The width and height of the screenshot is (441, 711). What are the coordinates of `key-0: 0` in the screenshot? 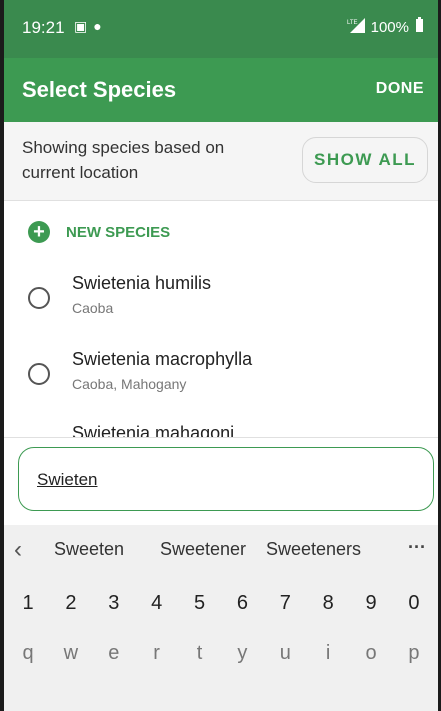 It's located at (414, 603).